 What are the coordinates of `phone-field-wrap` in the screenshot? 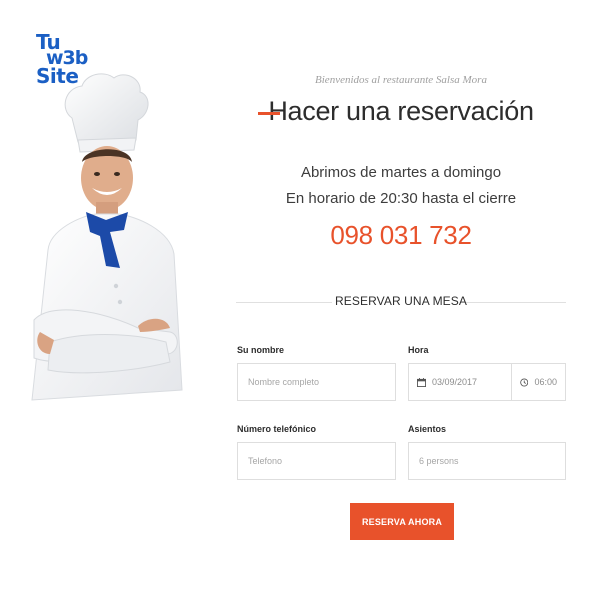 It's located at (316, 461).